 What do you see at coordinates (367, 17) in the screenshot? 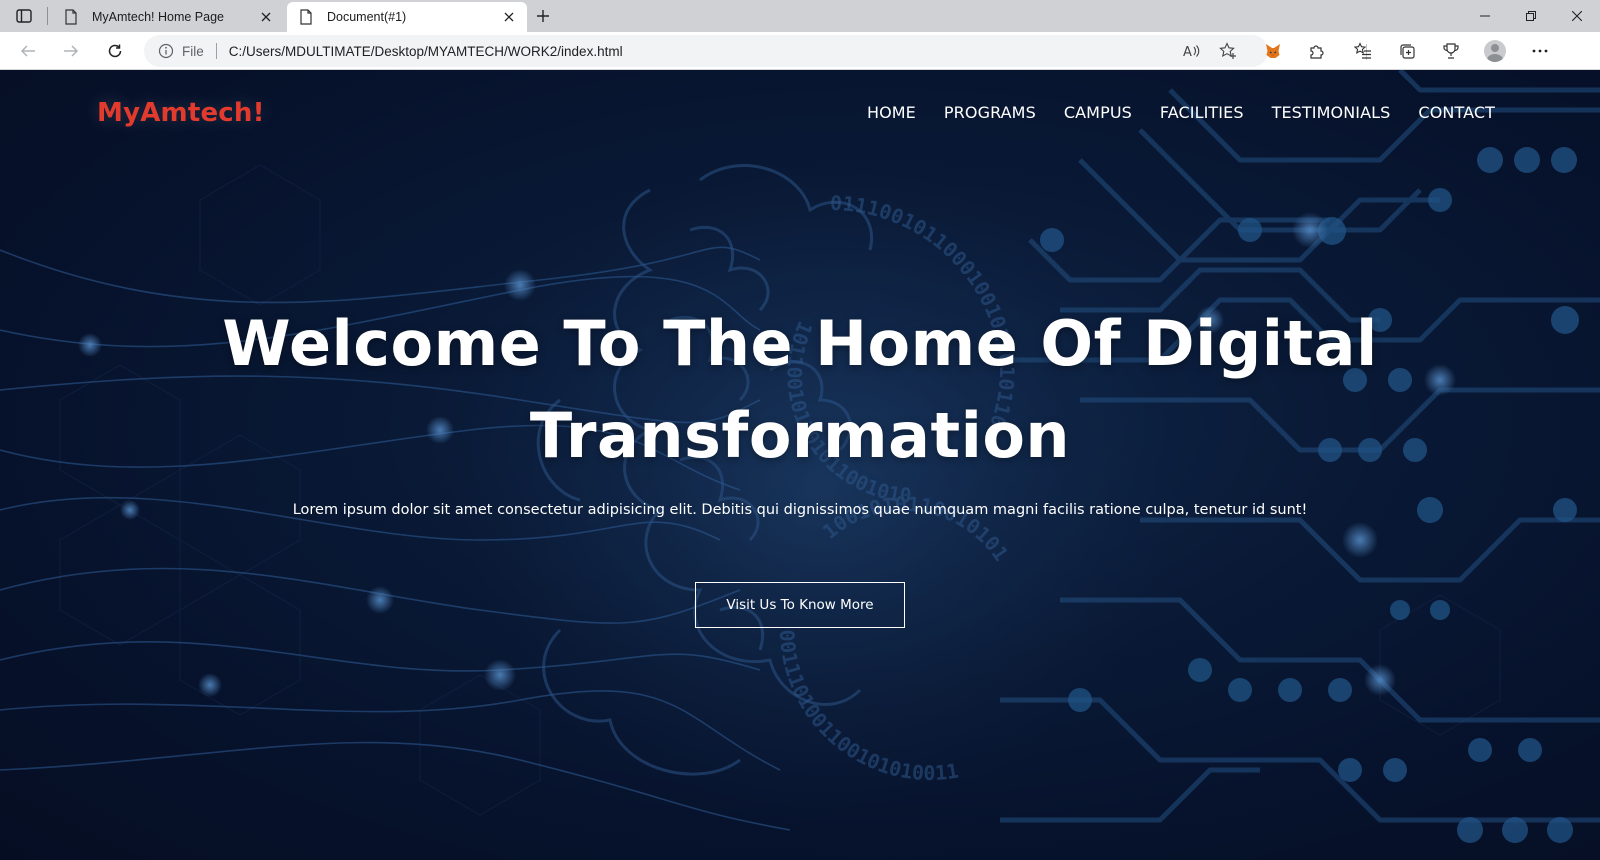
I see `tab-title: Document(#1)` at bounding box center [367, 17].